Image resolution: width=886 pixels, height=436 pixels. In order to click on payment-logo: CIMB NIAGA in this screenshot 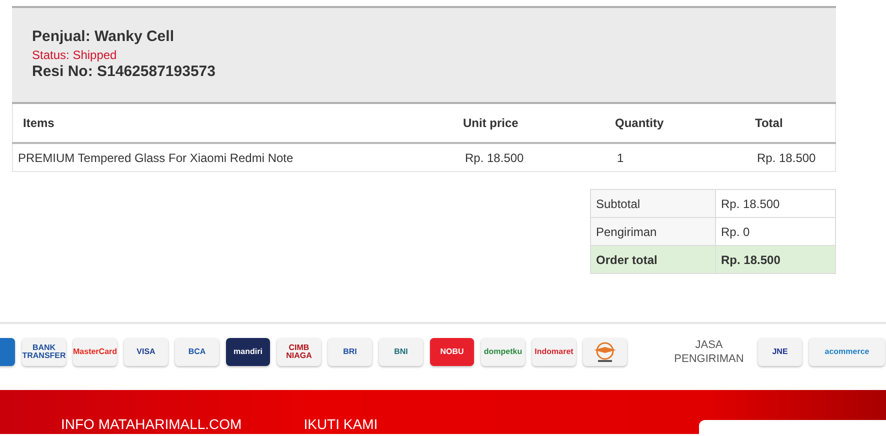, I will do `click(299, 352)`.